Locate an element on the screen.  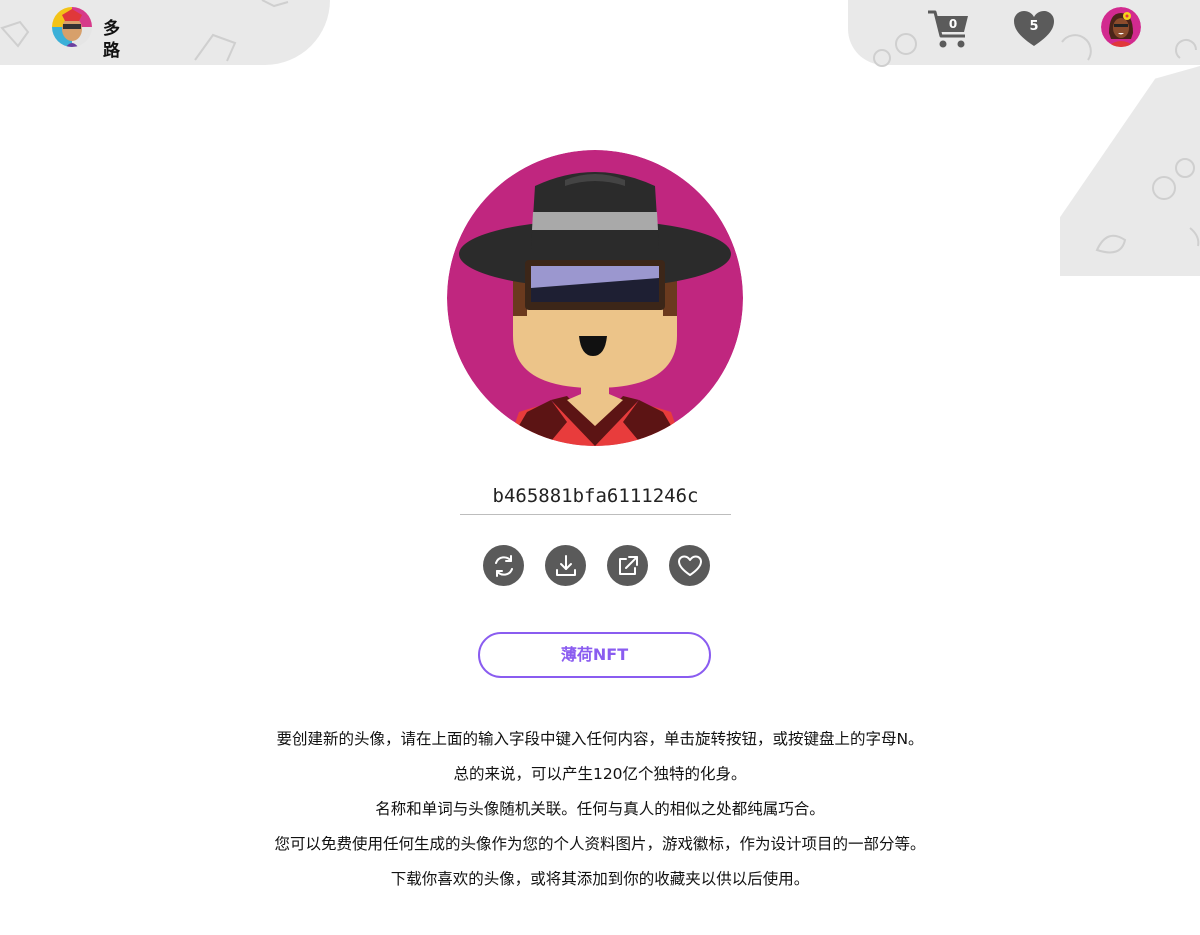
favorite-button is located at coordinates (689, 565).